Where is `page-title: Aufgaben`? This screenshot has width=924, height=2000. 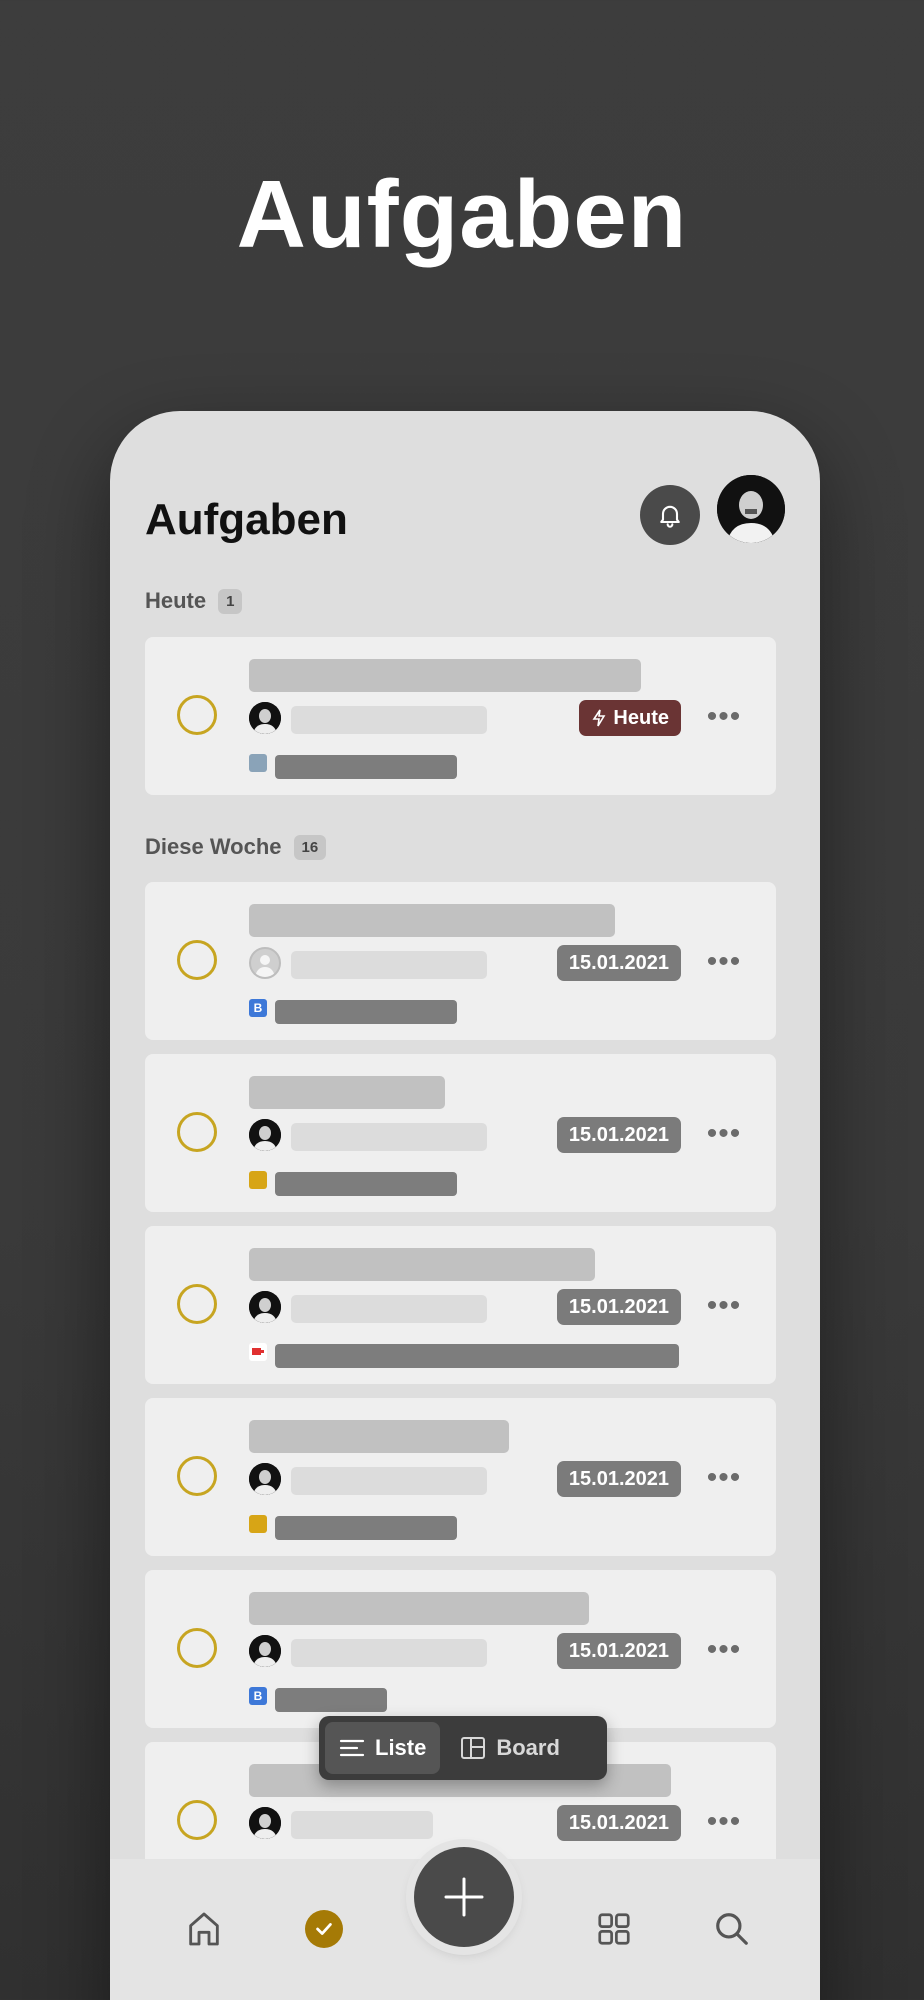 page-title: Aufgaben is located at coordinates (246, 519).